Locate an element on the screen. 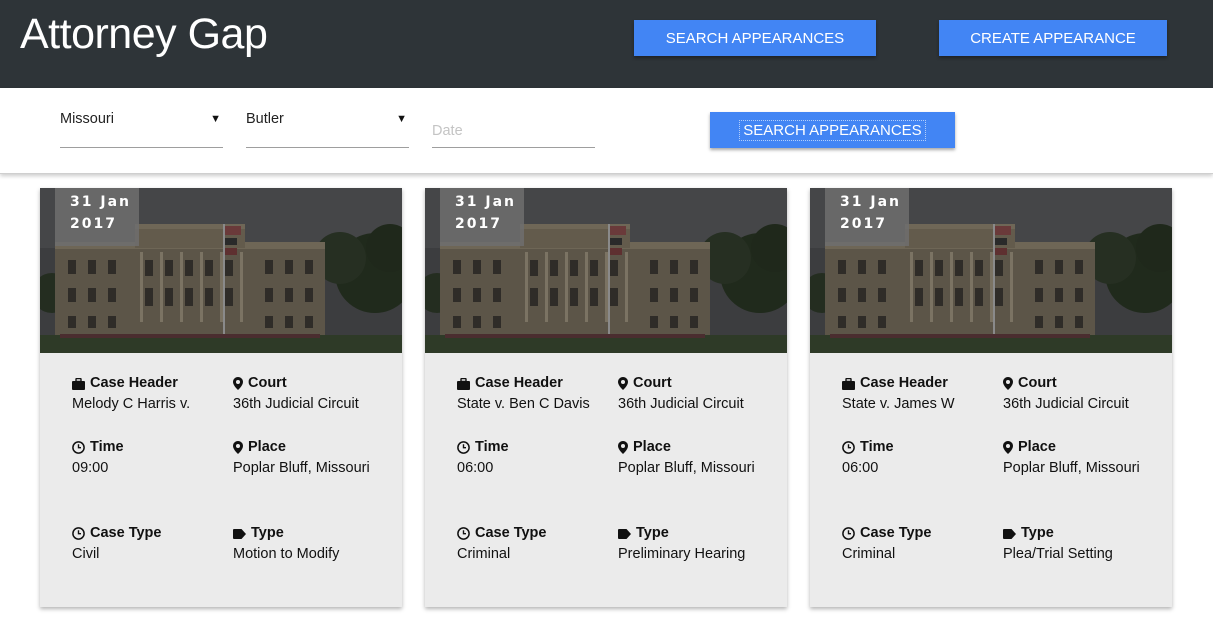  time-value: 06:00 is located at coordinates (860, 468).